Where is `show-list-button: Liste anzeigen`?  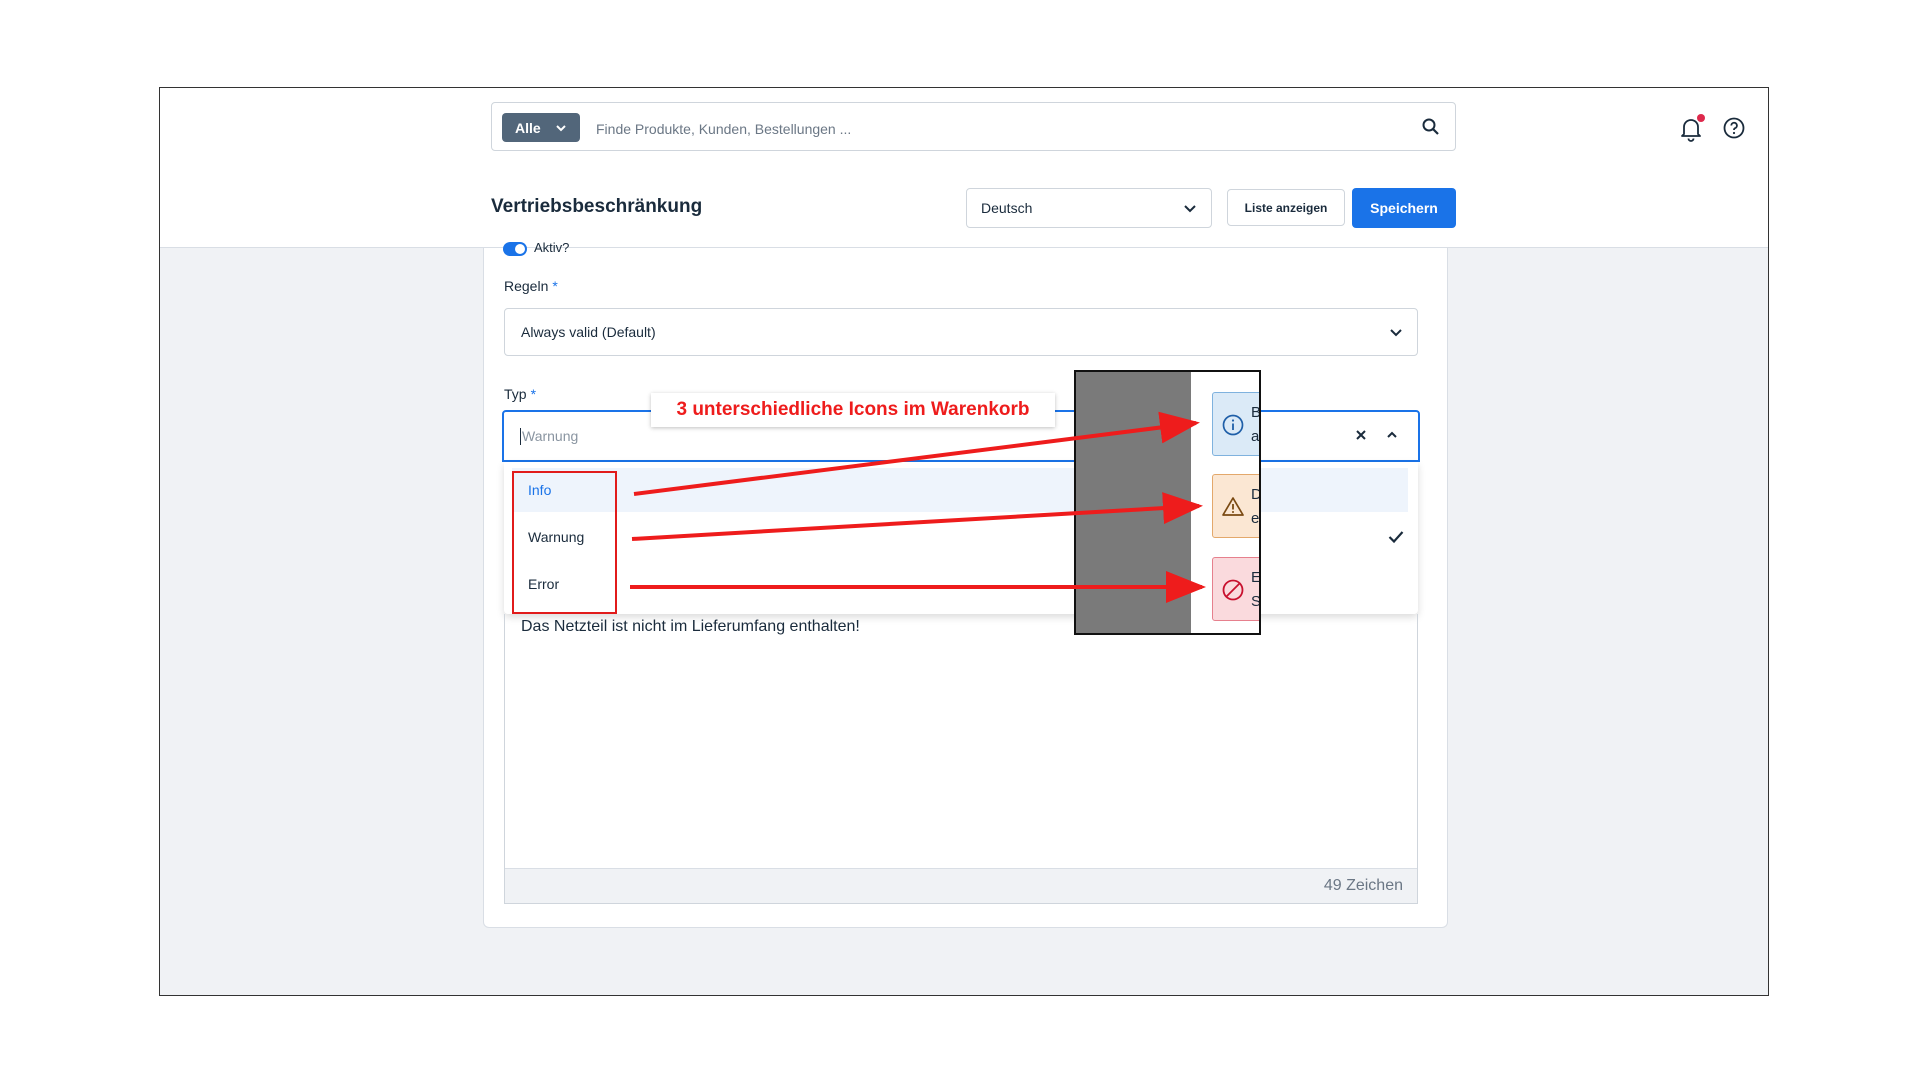 show-list-button: Liste anzeigen is located at coordinates (1286, 207).